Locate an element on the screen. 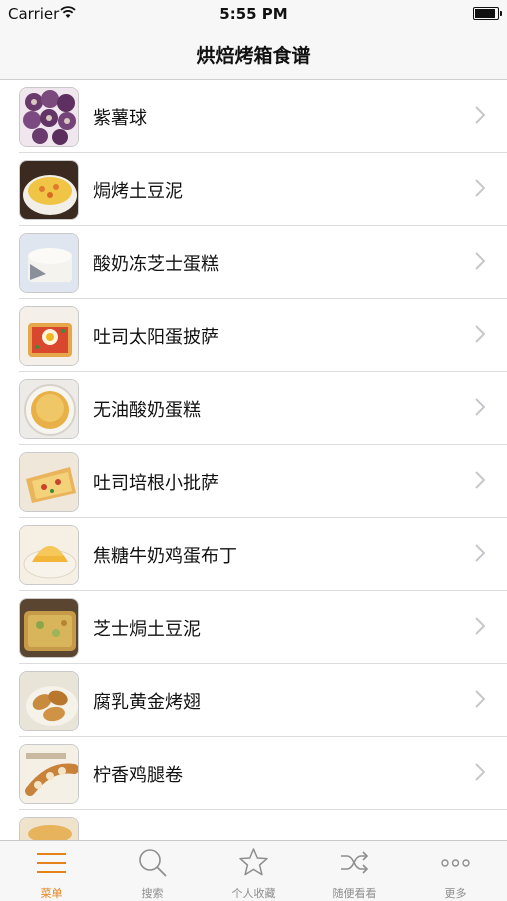 Image resolution: width=507 pixels, height=901 pixels. recipe-row is located at coordinates (253, 825).